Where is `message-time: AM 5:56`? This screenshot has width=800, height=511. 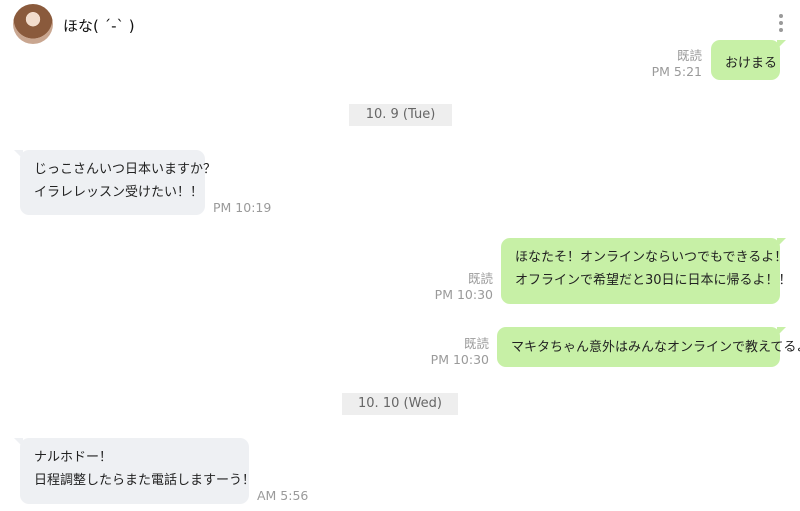 message-time: AM 5:56 is located at coordinates (283, 495).